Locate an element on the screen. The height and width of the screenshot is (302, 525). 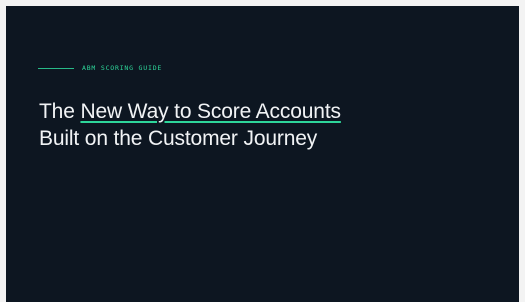
headline-prefix: The is located at coordinates (57, 111).